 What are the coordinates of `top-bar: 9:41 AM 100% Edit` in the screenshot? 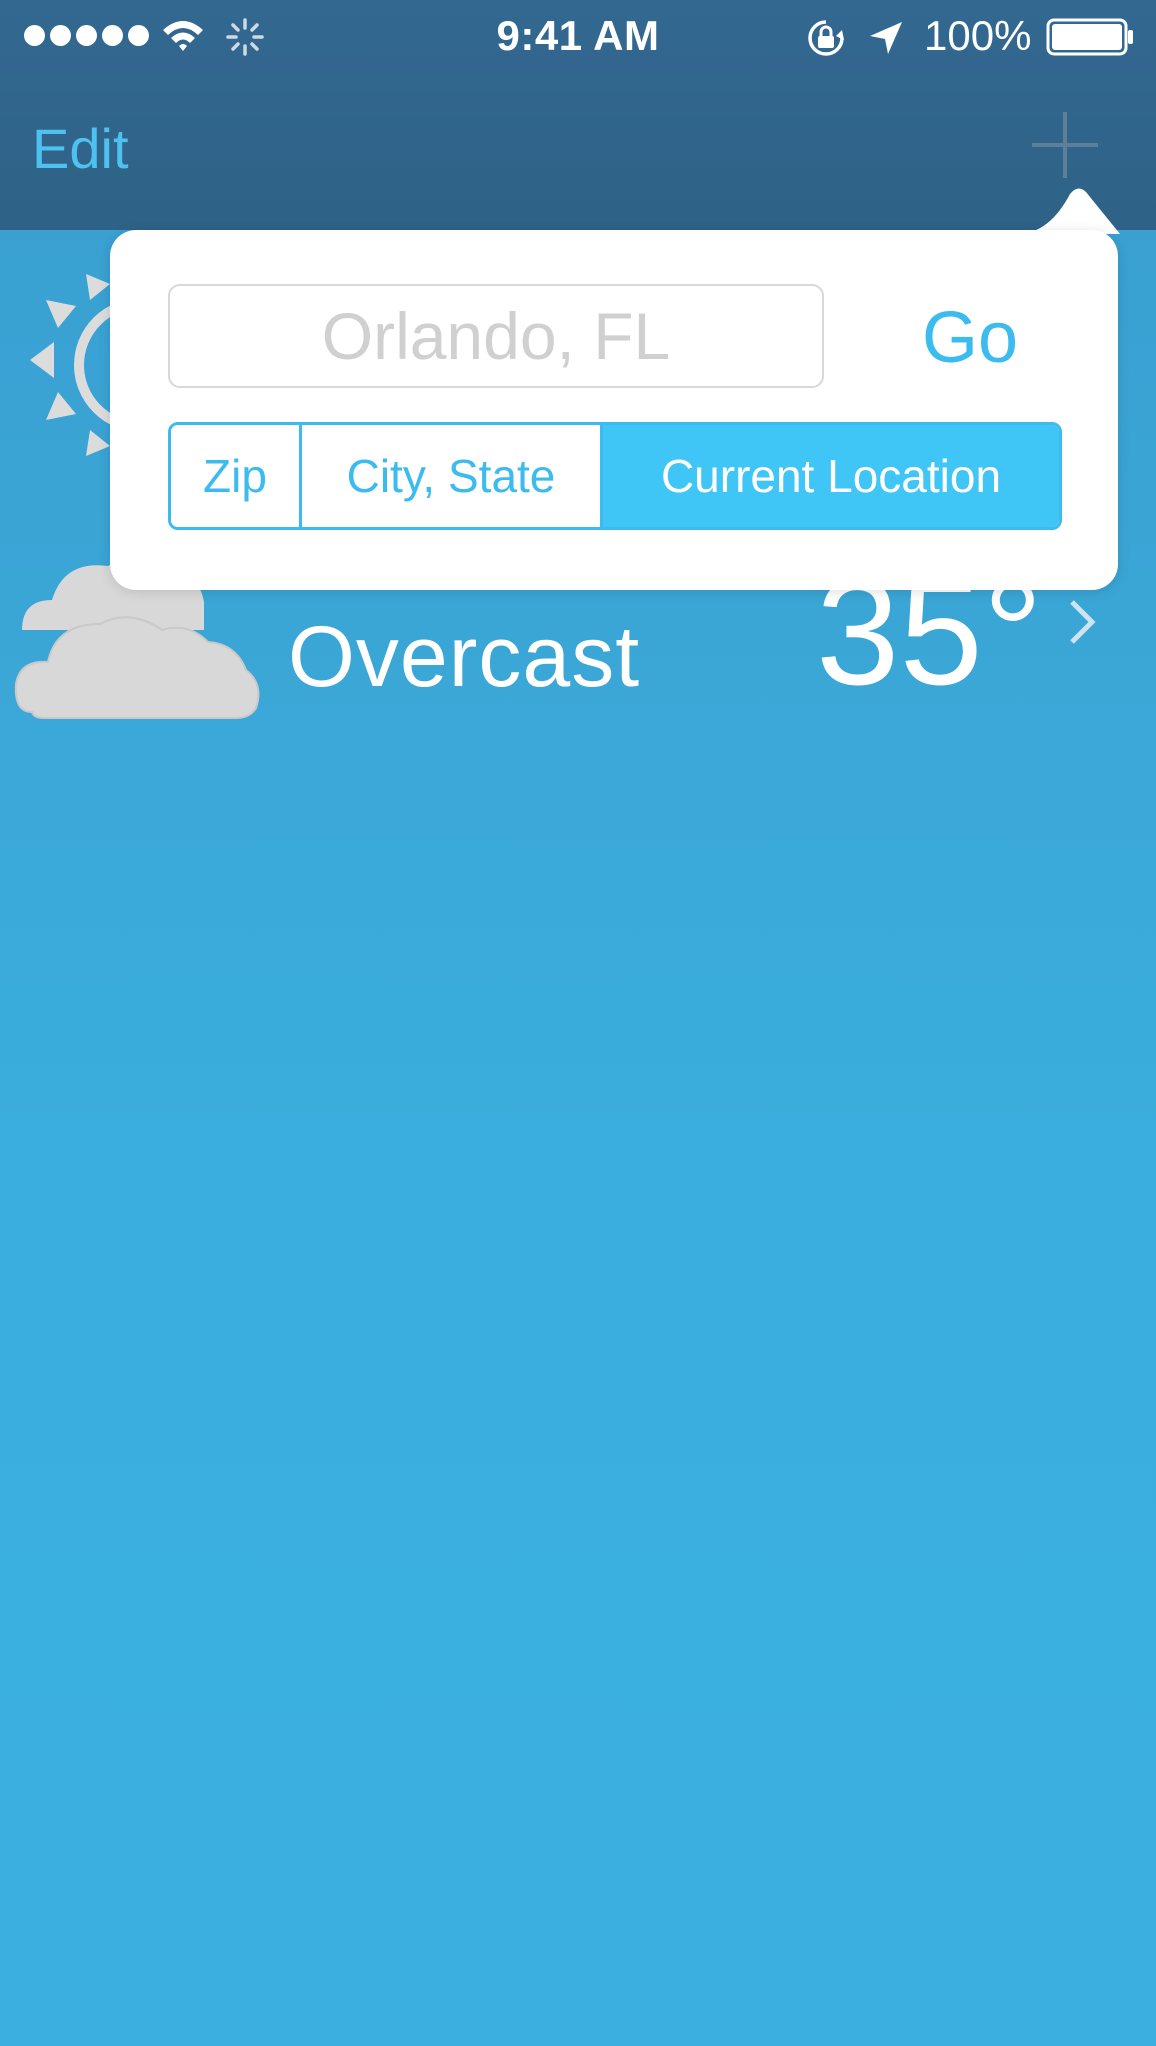 It's located at (578, 115).